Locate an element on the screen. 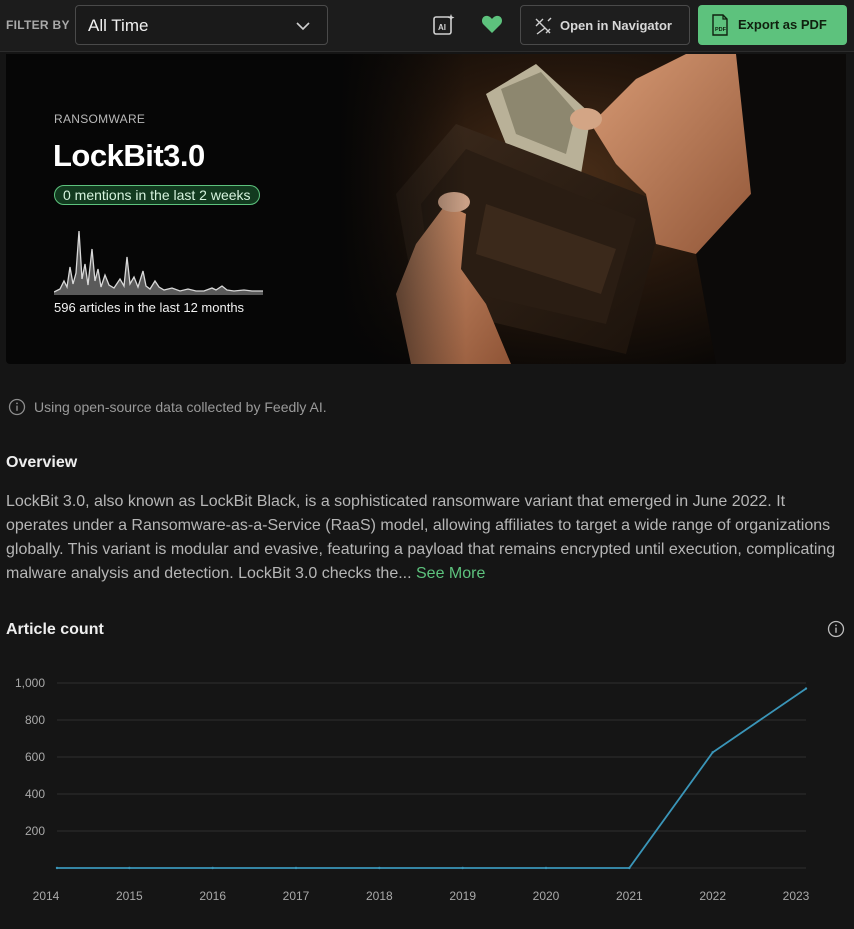 Image resolution: width=854 pixels, height=929 pixels. x-tick-label: 2016 is located at coordinates (212, 896).